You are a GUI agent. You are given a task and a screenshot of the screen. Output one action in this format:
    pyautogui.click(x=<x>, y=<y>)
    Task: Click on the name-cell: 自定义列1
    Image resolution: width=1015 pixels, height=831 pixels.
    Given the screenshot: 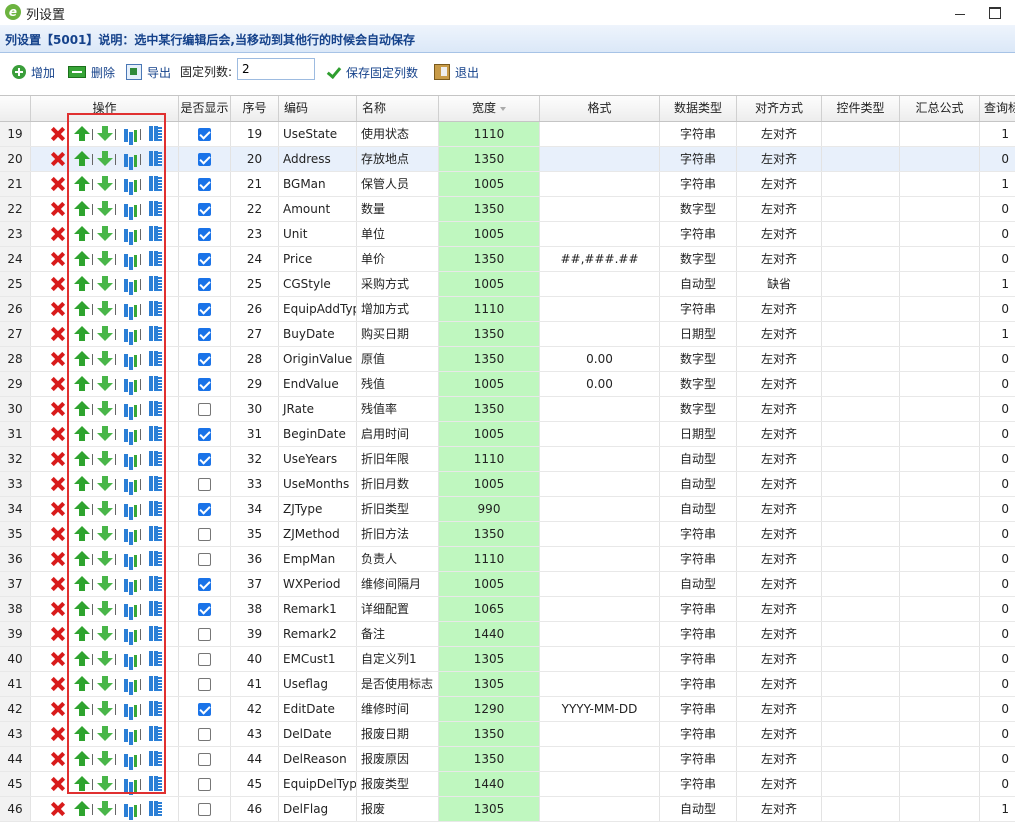 What is the action you would take?
    pyautogui.click(x=398, y=659)
    